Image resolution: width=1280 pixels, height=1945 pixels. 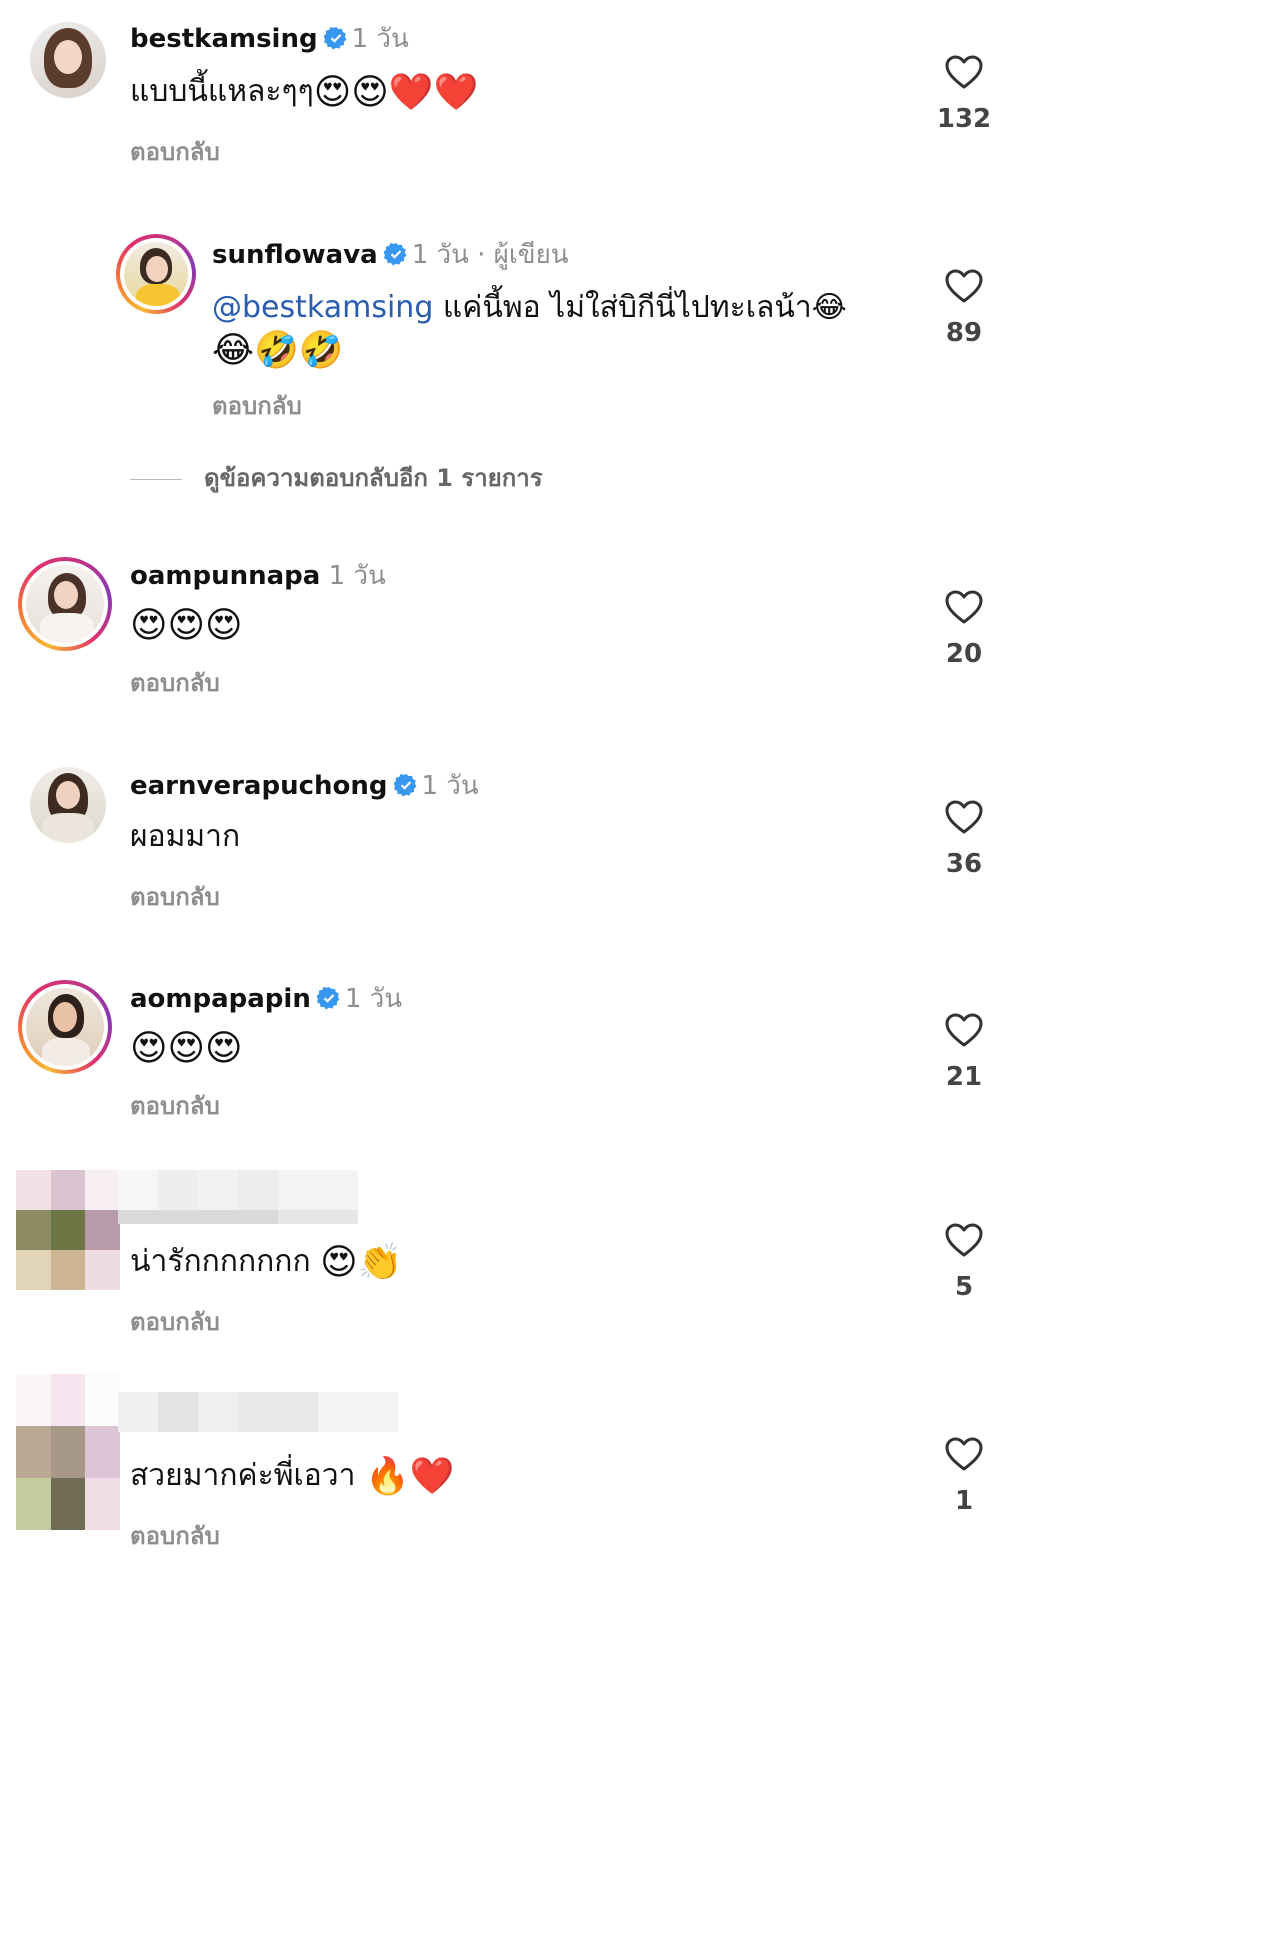 I want to click on comment-emojis: 😂🤣🤣, so click(x=278, y=350).